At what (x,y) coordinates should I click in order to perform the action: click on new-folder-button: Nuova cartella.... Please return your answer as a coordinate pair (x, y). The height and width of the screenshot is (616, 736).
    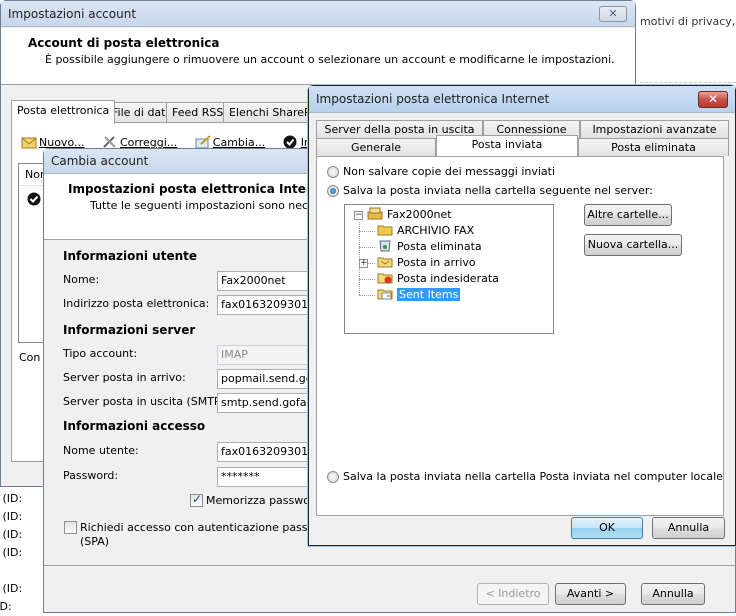
    Looking at the image, I should click on (633, 245).